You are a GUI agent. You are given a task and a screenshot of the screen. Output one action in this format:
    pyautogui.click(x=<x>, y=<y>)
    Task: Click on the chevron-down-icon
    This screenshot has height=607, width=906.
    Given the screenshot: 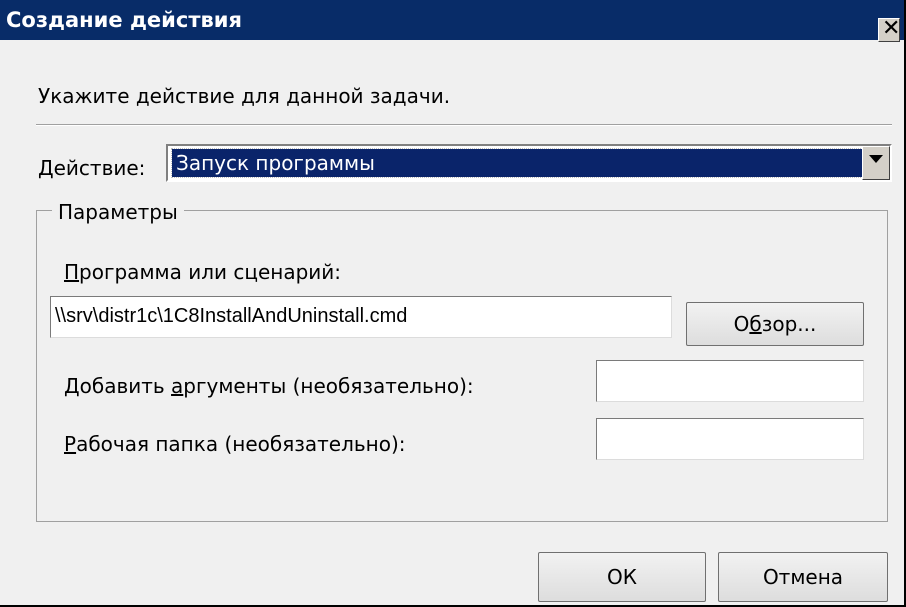 What is the action you would take?
    pyautogui.click(x=876, y=159)
    